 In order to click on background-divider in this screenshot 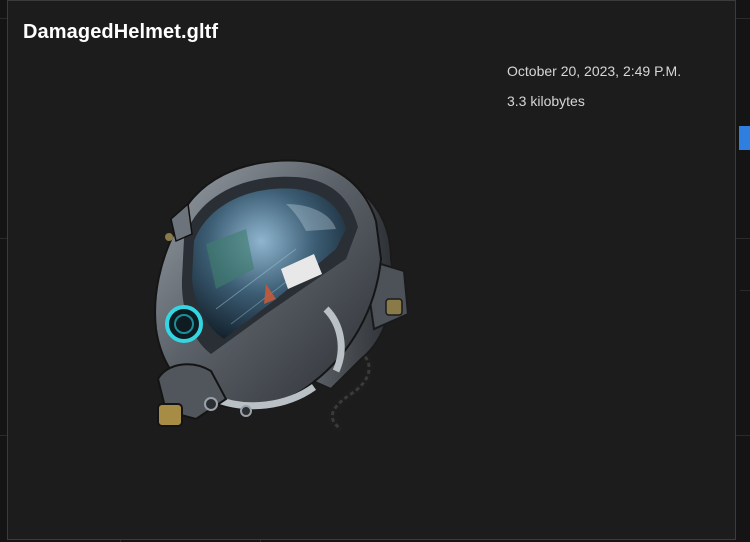, I will do `click(745, 290)`.